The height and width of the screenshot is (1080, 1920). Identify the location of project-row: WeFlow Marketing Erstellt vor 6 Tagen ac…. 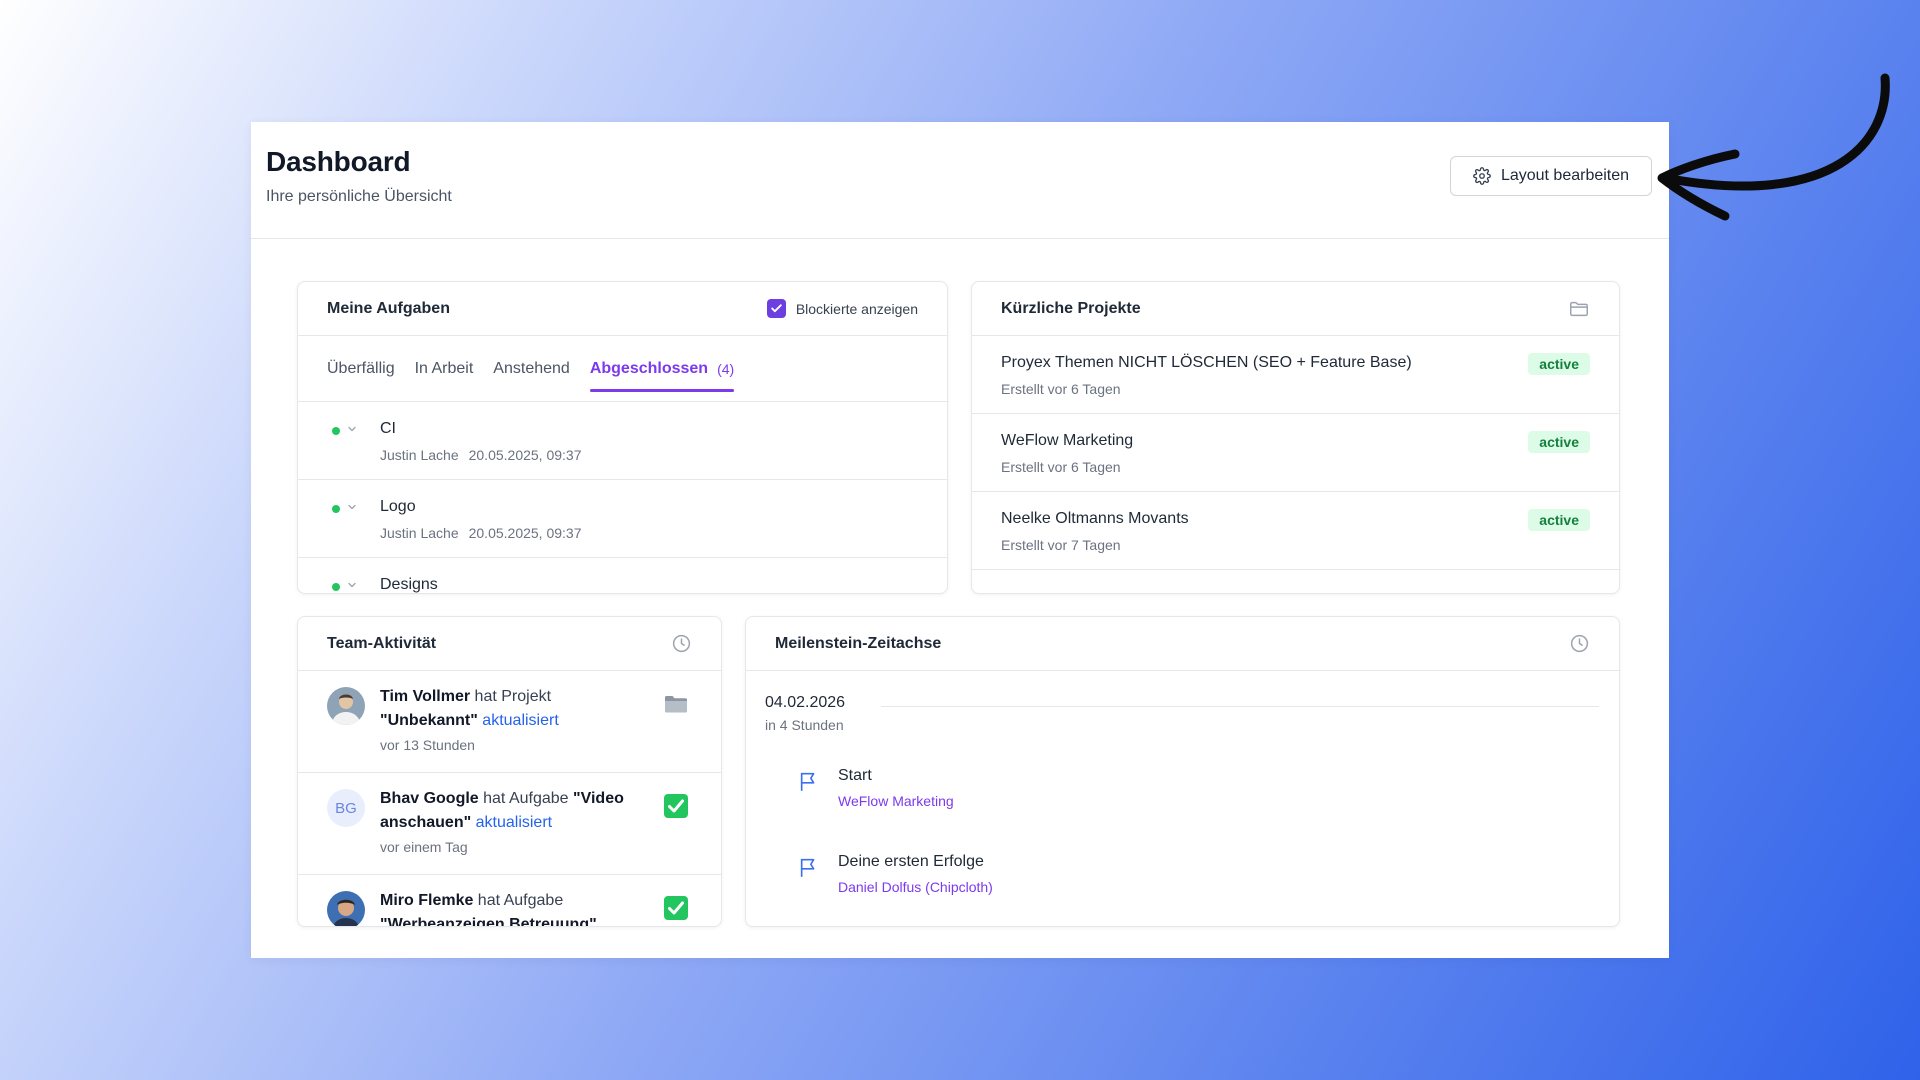
(1295, 453).